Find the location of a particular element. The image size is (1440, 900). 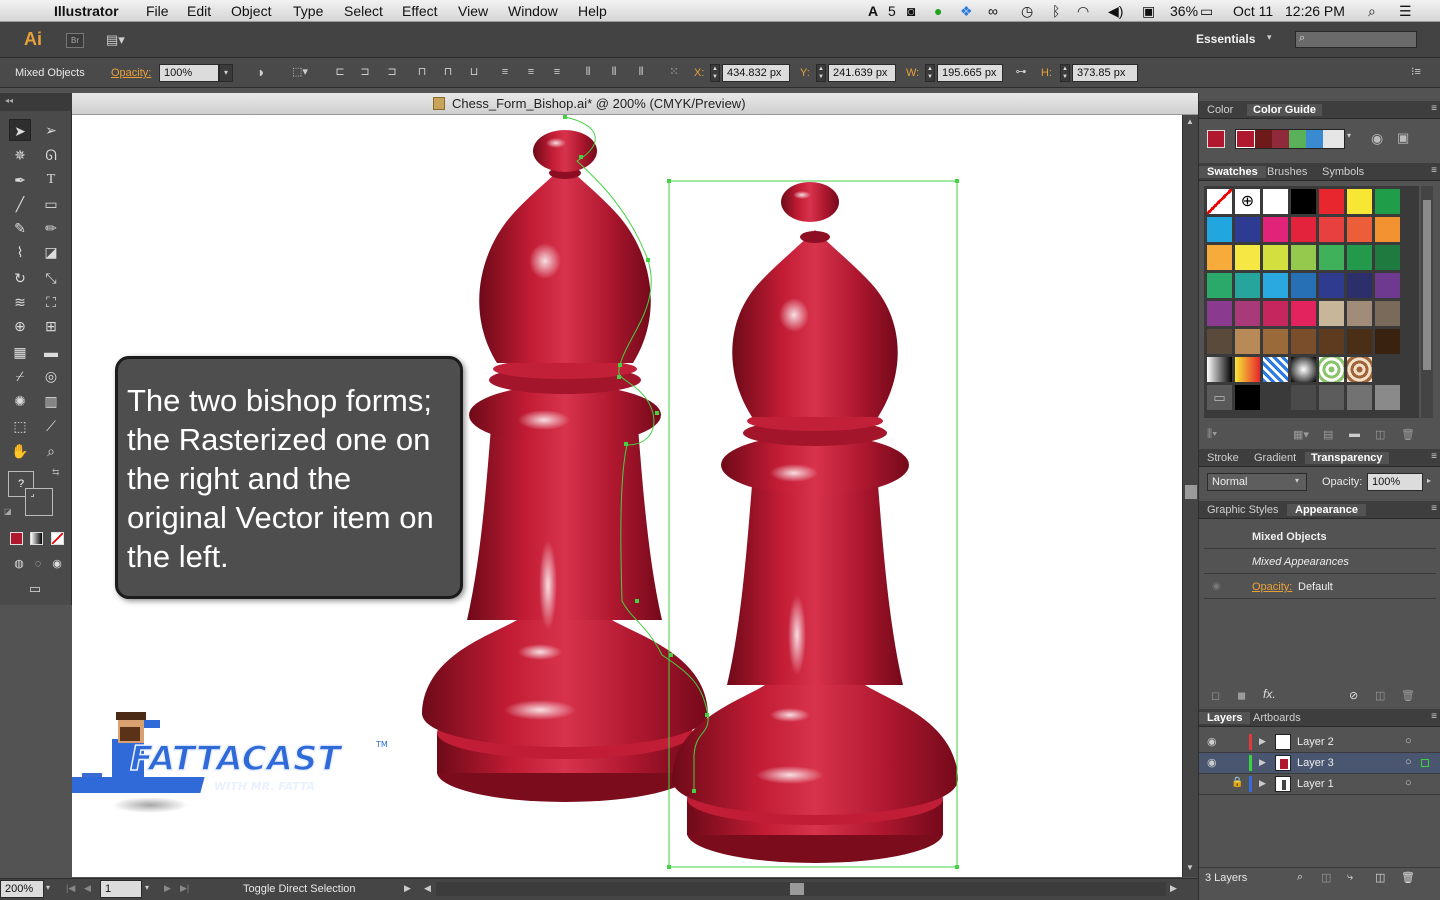

layer-row: ◉ ▶ Layer 3 ○ is located at coordinates (1319, 763).